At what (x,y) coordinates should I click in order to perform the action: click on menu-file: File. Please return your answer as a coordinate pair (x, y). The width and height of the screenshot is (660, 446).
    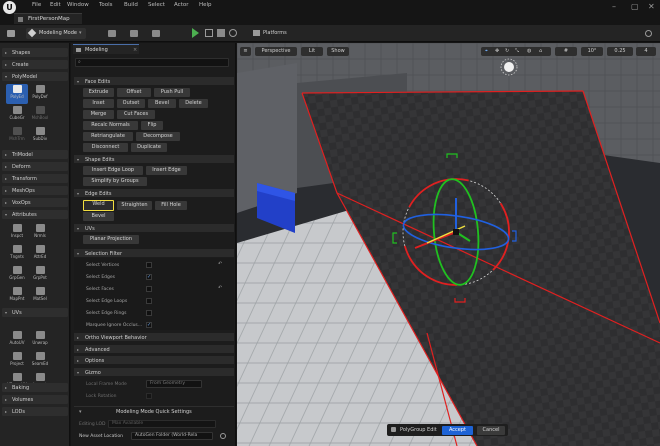
    Looking at the image, I should click on (36, 5).